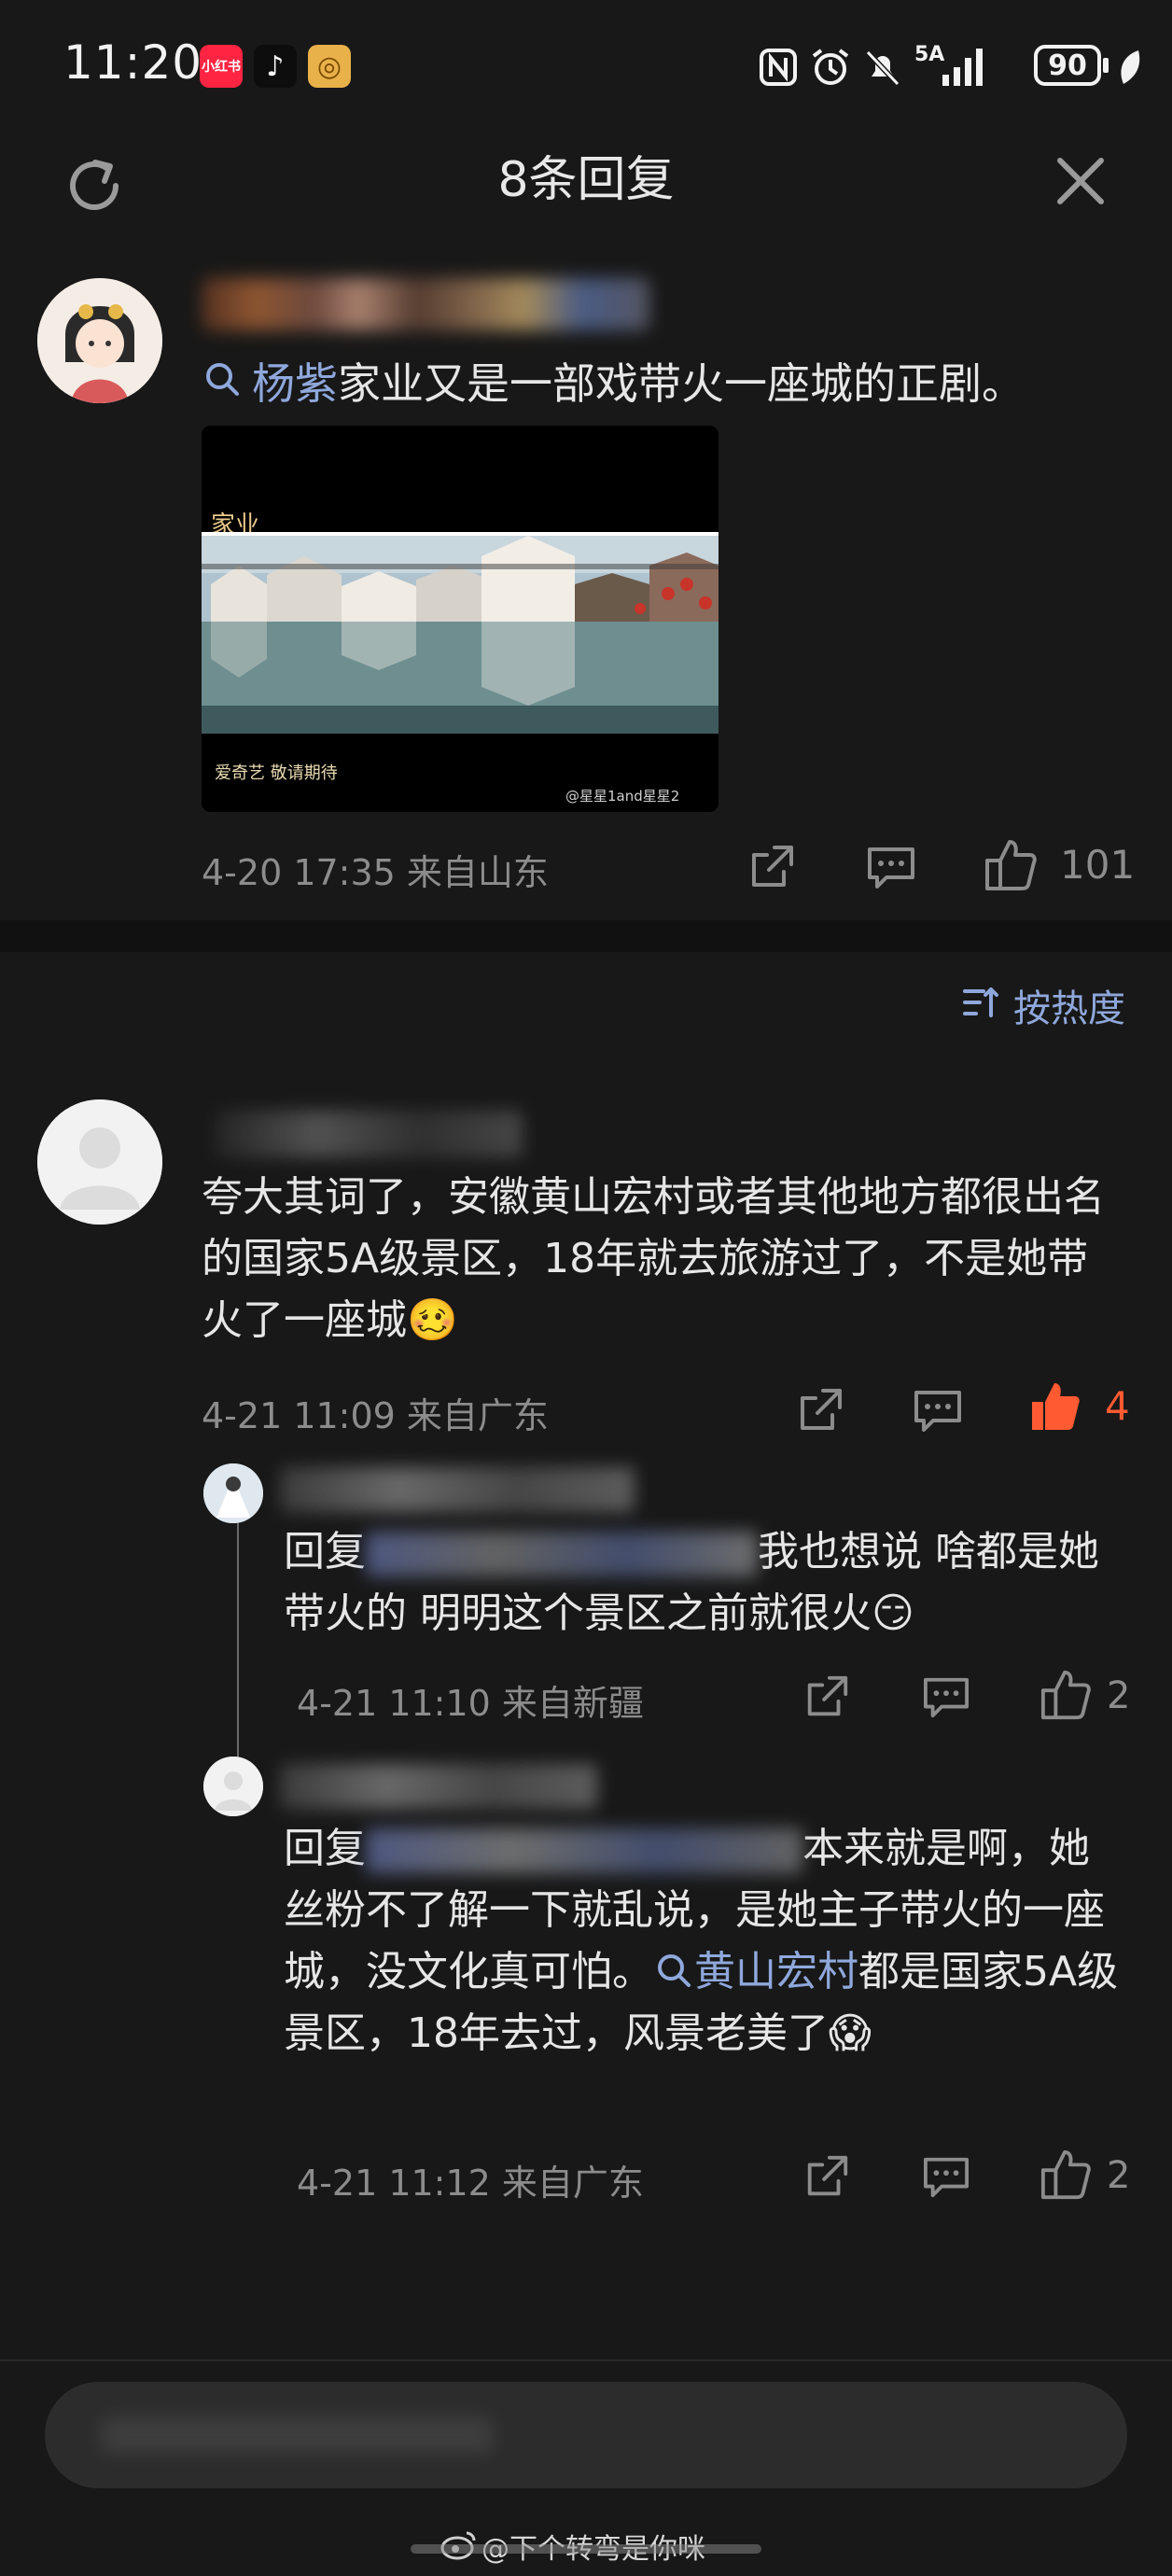 This screenshot has width=1172, height=2576. Describe the element at coordinates (882, 68) in the screenshot. I see `mute-icon` at that location.